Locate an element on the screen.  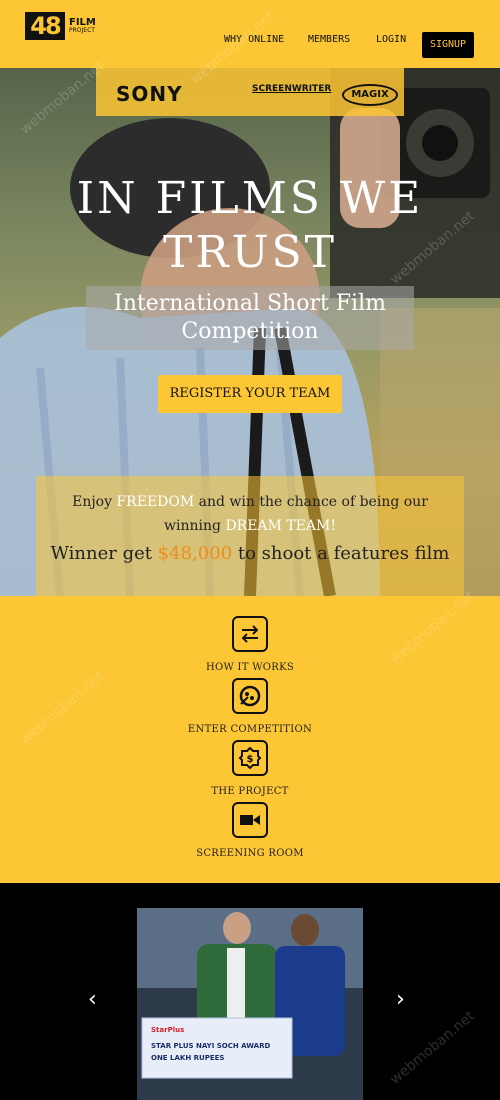
logo: 48 FILM PROJECT is located at coordinates (60, 26).